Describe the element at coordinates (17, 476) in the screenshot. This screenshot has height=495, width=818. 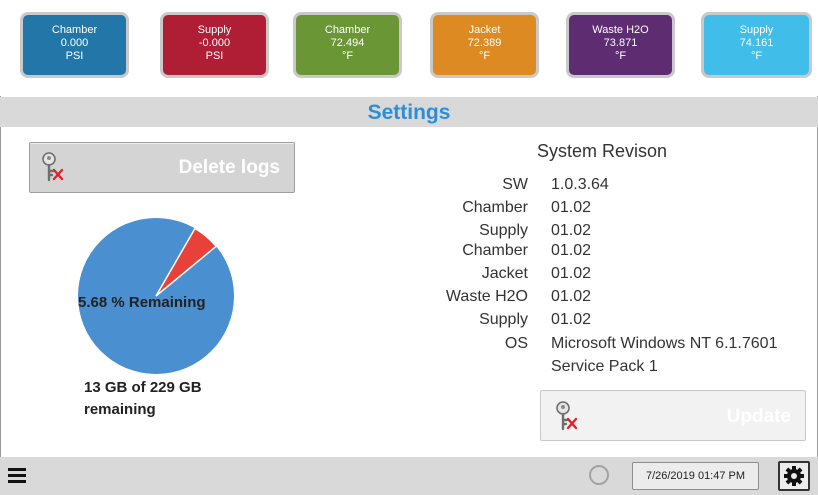
I see `hamburger-menu-icon` at that location.